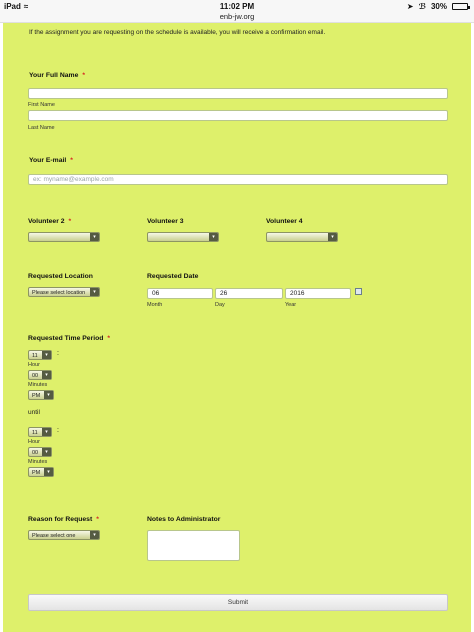 The image size is (474, 632). Describe the element at coordinates (69, 338) in the screenshot. I see `time-period-label: Requested Time Period *` at that location.